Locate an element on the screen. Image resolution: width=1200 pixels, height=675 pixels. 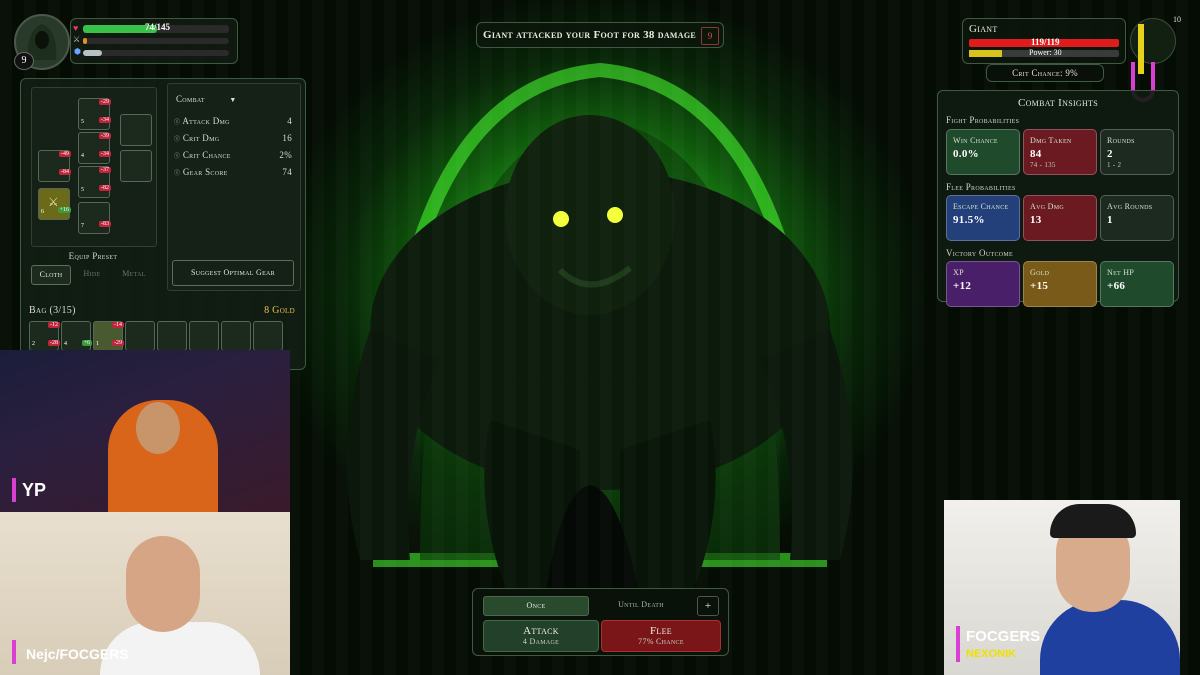
insight-card-title: Net HP is located at coordinates (1121, 272).